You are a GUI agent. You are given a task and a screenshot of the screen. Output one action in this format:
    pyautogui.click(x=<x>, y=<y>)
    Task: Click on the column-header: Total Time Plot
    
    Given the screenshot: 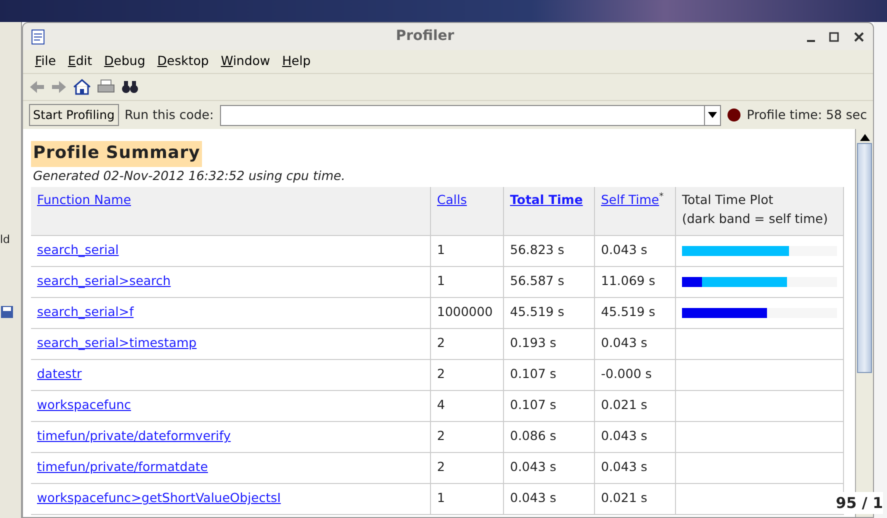 What is the action you would take?
    pyautogui.click(x=728, y=200)
    